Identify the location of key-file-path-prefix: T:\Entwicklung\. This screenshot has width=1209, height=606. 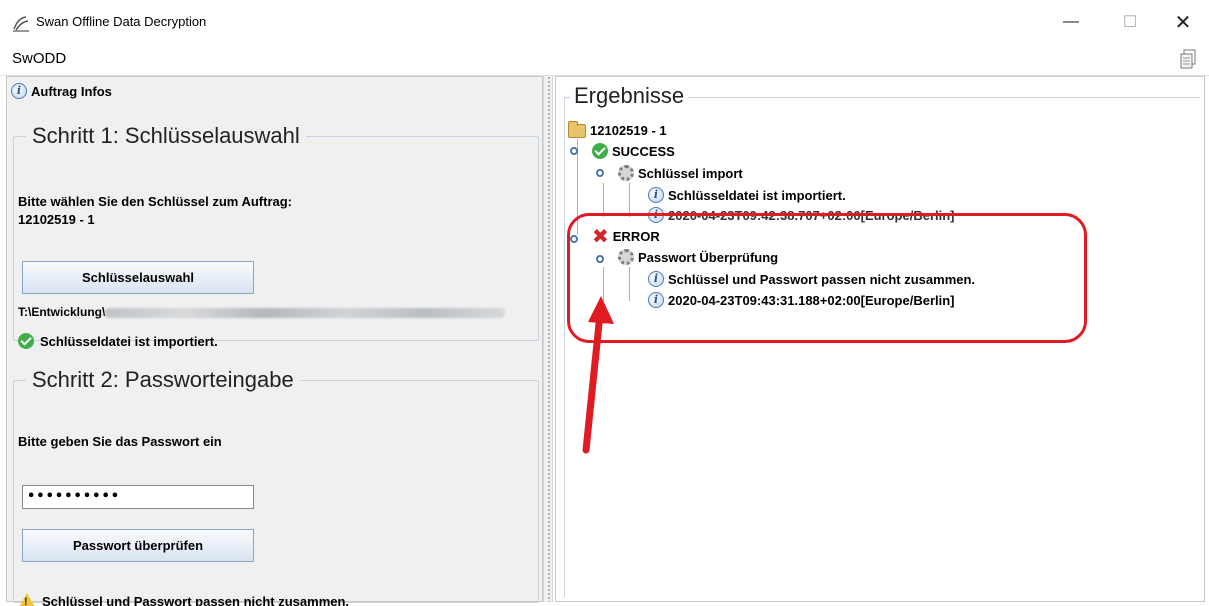
(62, 312).